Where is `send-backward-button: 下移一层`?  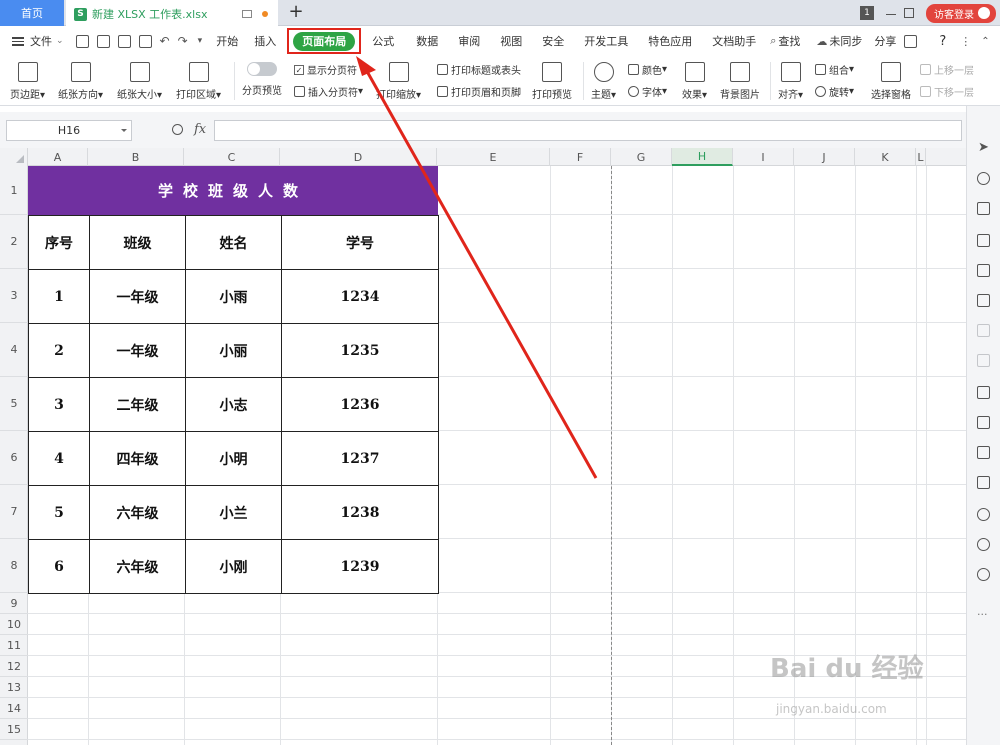
send-backward-button: 下移一层 is located at coordinates (947, 91).